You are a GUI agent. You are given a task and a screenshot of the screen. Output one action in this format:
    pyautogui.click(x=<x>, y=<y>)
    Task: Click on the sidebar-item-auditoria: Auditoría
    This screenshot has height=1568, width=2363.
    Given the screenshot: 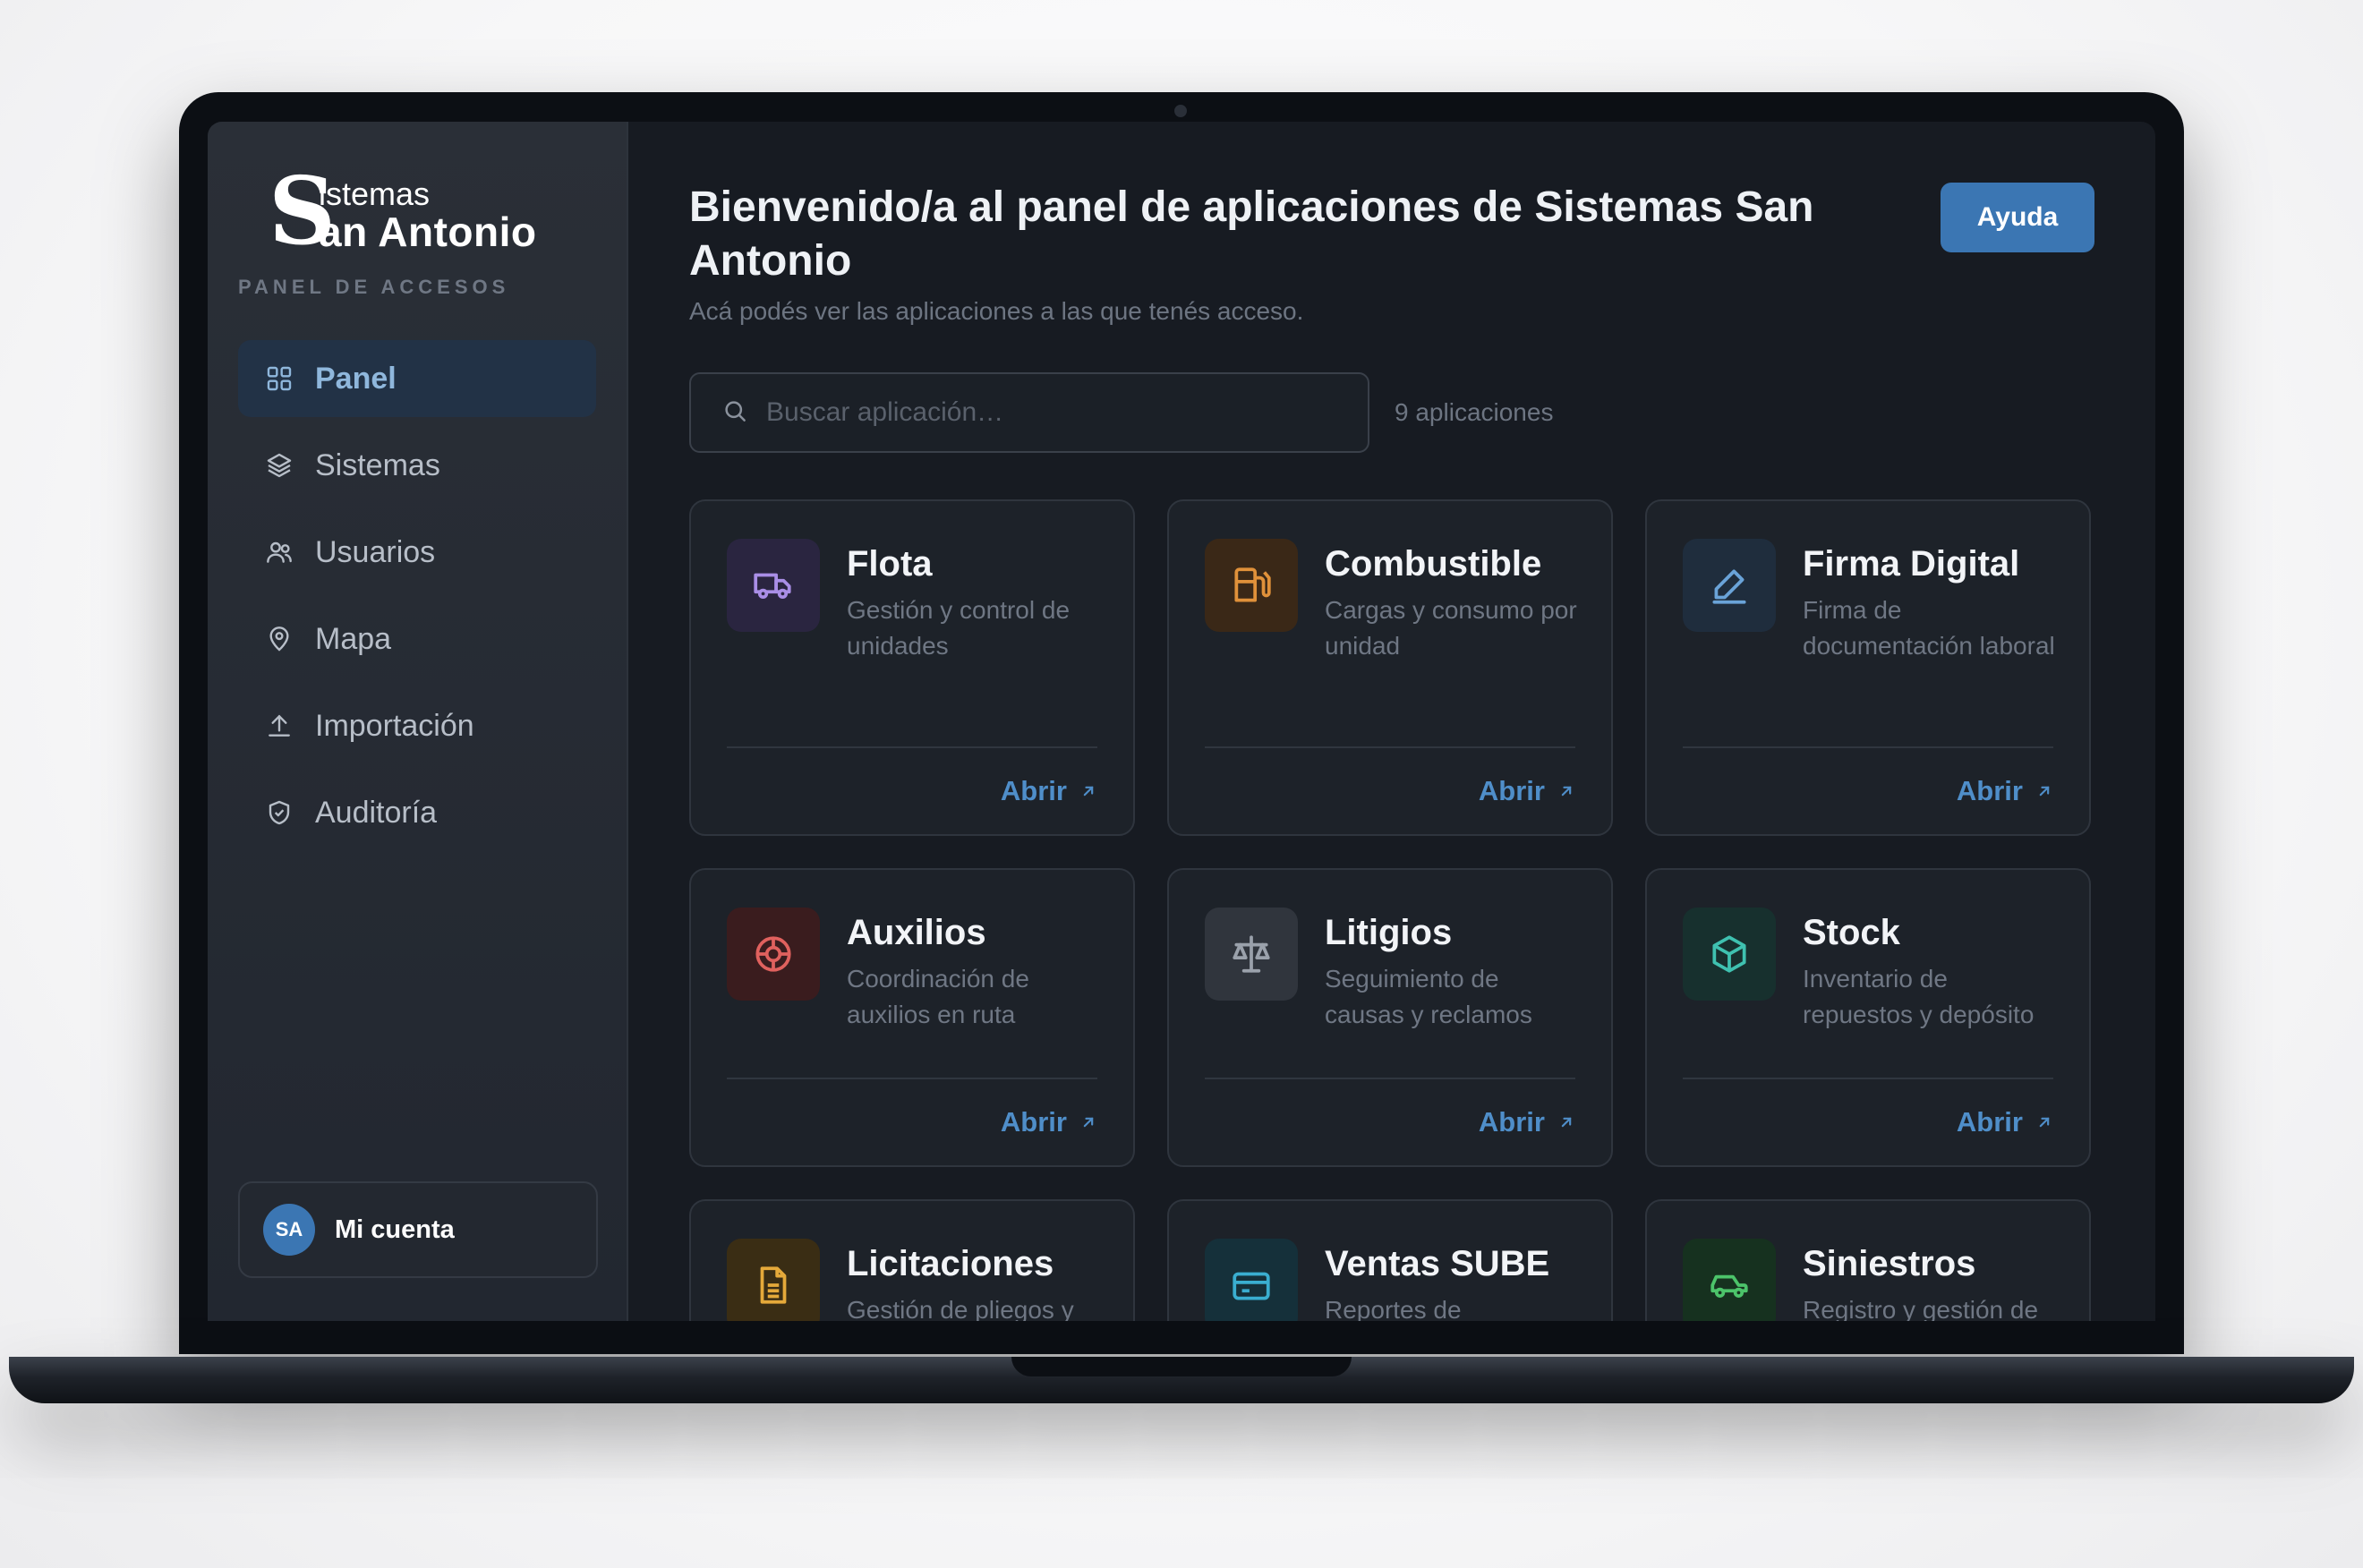 What is the action you would take?
    pyautogui.click(x=417, y=812)
    